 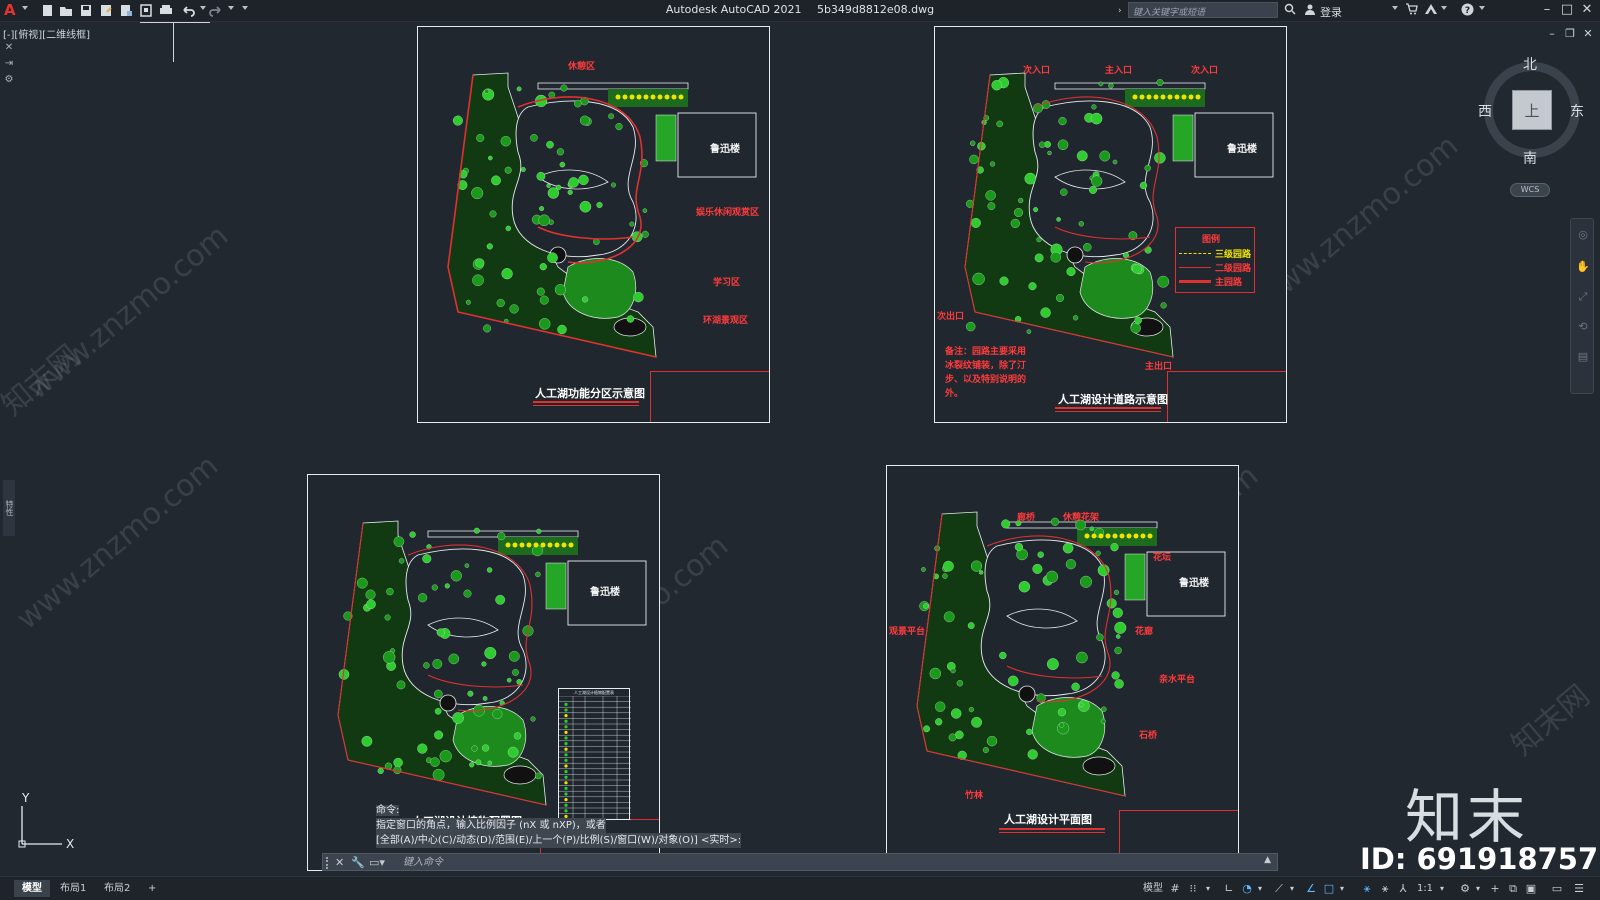 What do you see at coordinates (1583, 267) in the screenshot?
I see `pan-icon: ✋` at bounding box center [1583, 267].